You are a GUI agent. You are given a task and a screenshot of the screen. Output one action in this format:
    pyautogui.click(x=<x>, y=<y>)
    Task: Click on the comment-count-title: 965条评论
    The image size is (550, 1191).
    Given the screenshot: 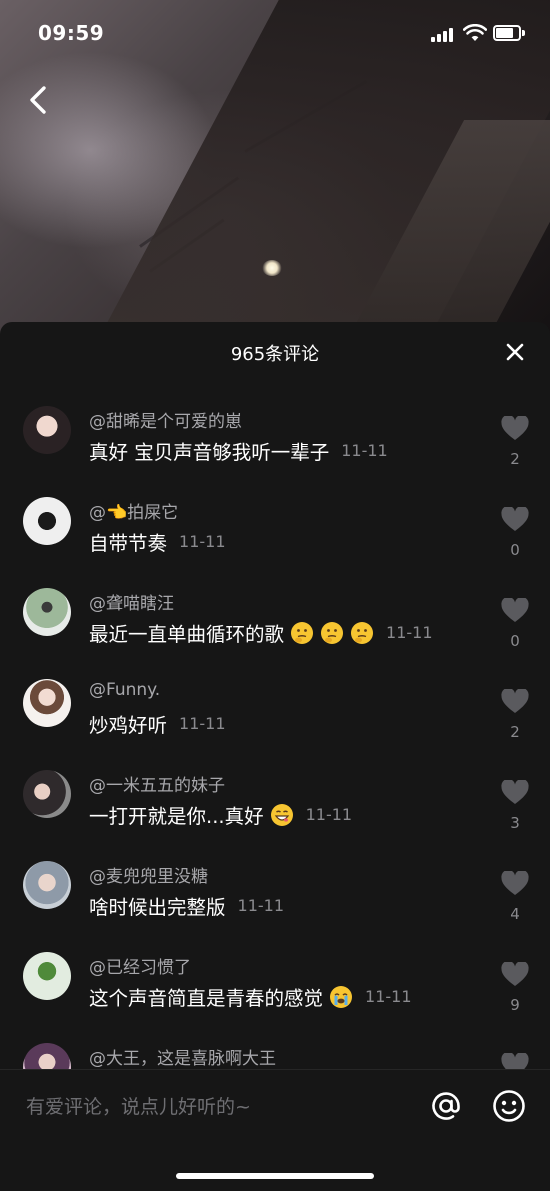 What is the action you would take?
    pyautogui.click(x=275, y=354)
    